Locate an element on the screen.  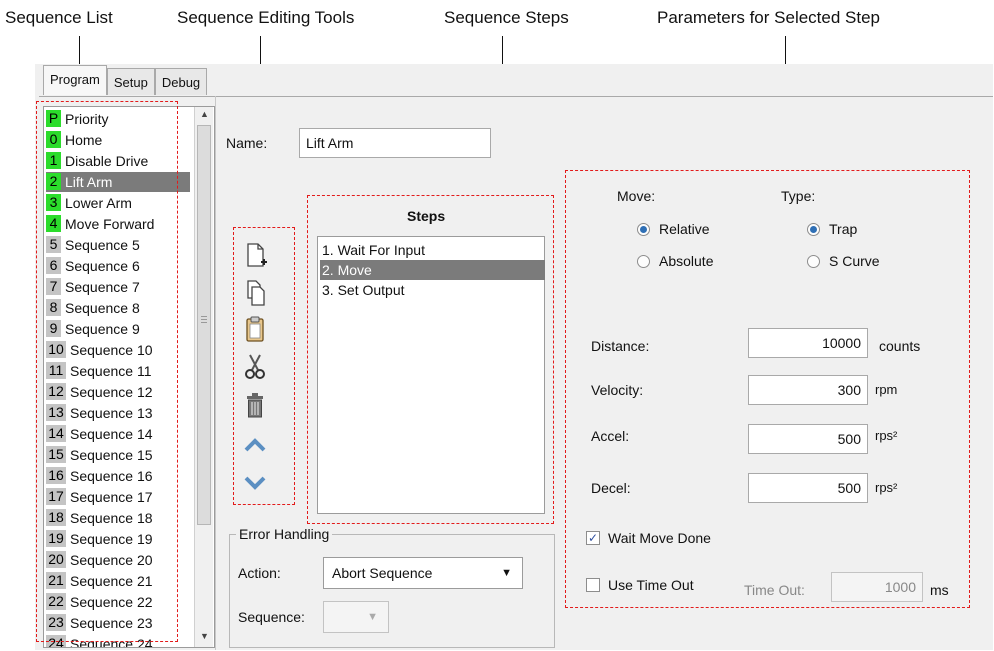
error-handling-title: Error Handling is located at coordinates (284, 534).